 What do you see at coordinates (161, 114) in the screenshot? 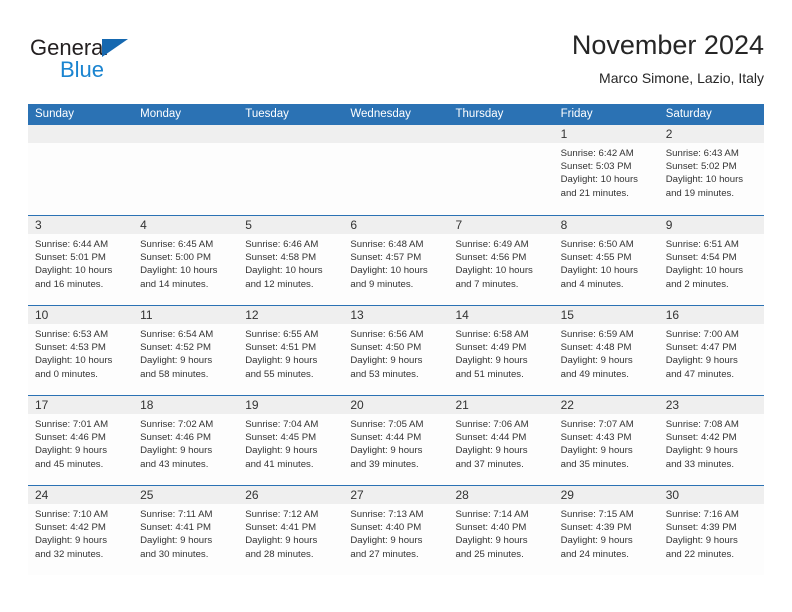
I see `weekday-header-monday: Monday` at bounding box center [161, 114].